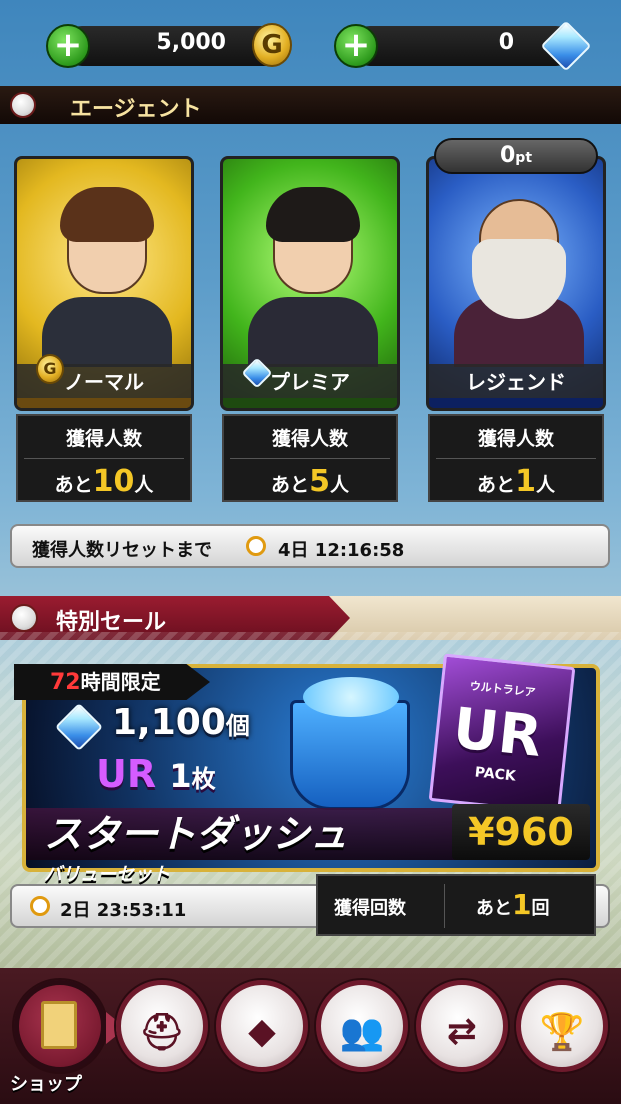 The image size is (621, 1104). I want to click on count-number: 5, so click(319, 481).